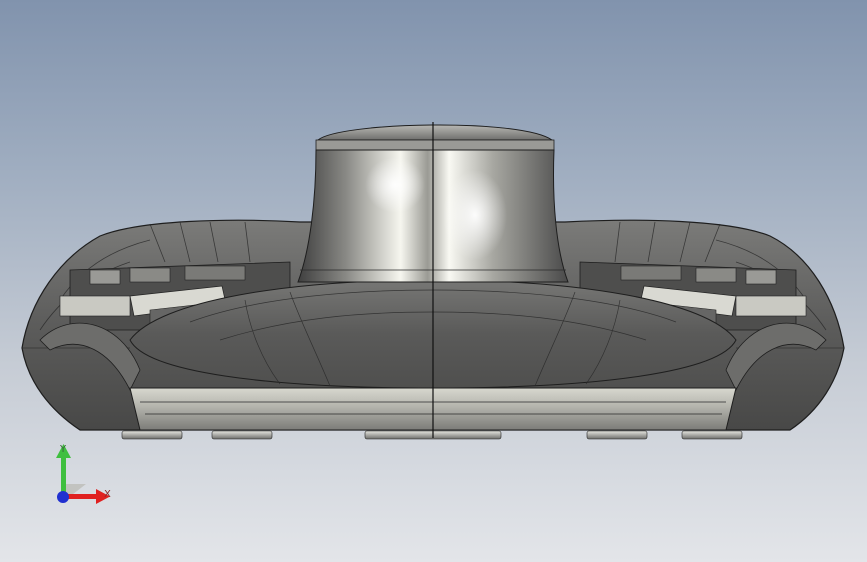  Describe the element at coordinates (435, 132) in the screenshot. I see `dome-cap` at that location.